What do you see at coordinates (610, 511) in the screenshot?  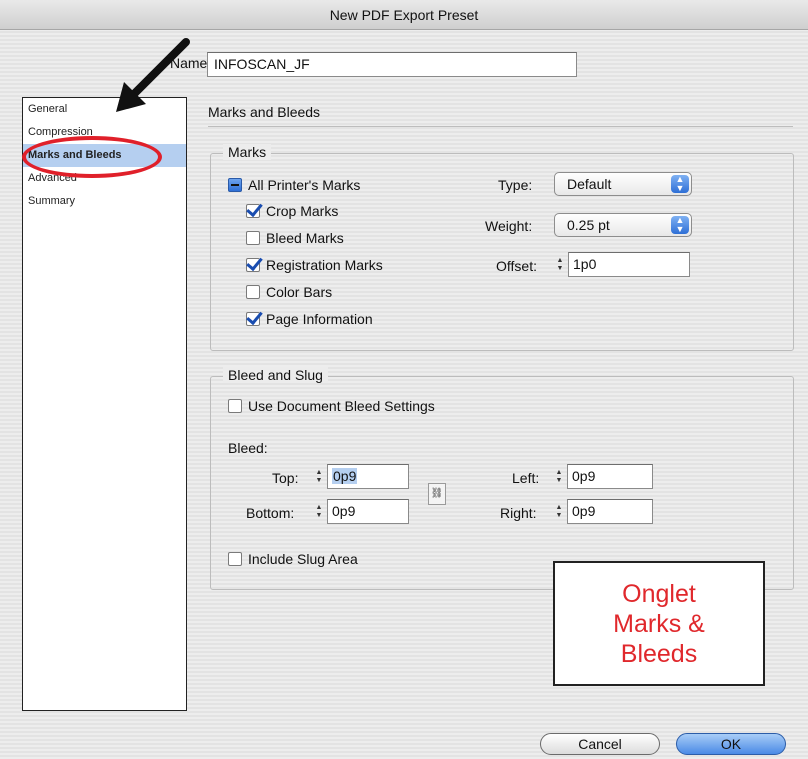 I see `bleed-right-input: 0p9` at bounding box center [610, 511].